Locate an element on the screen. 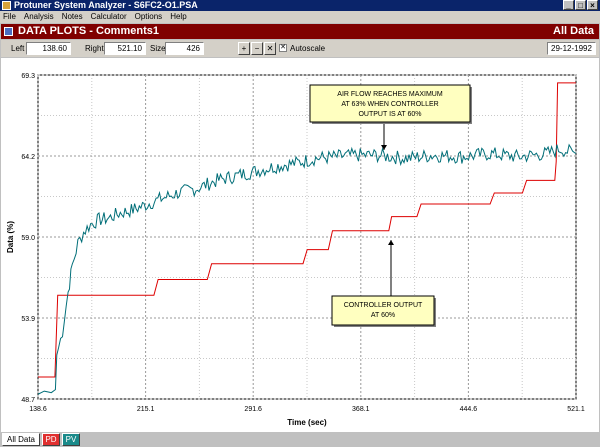 Image resolution: width=600 pixels, height=447 pixels. series-tab-bar: All Data PD PV is located at coordinates (300, 439).